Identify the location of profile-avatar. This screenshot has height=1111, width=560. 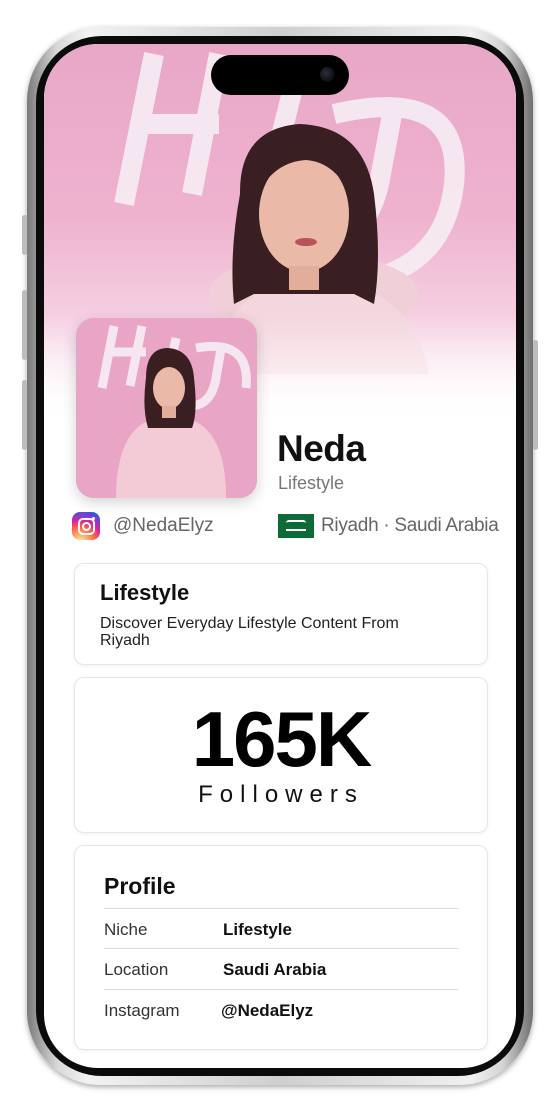
(166, 408).